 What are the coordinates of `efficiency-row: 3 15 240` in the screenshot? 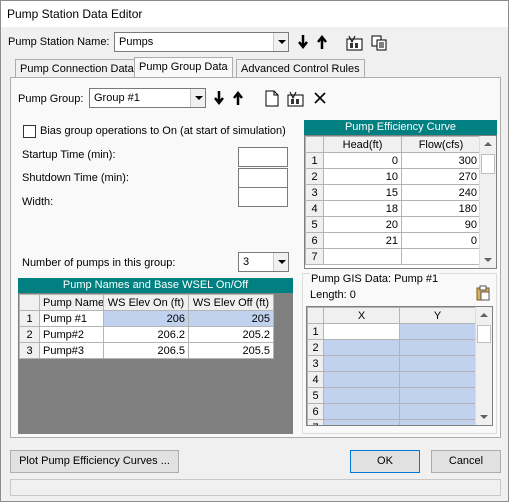 It's located at (393, 192).